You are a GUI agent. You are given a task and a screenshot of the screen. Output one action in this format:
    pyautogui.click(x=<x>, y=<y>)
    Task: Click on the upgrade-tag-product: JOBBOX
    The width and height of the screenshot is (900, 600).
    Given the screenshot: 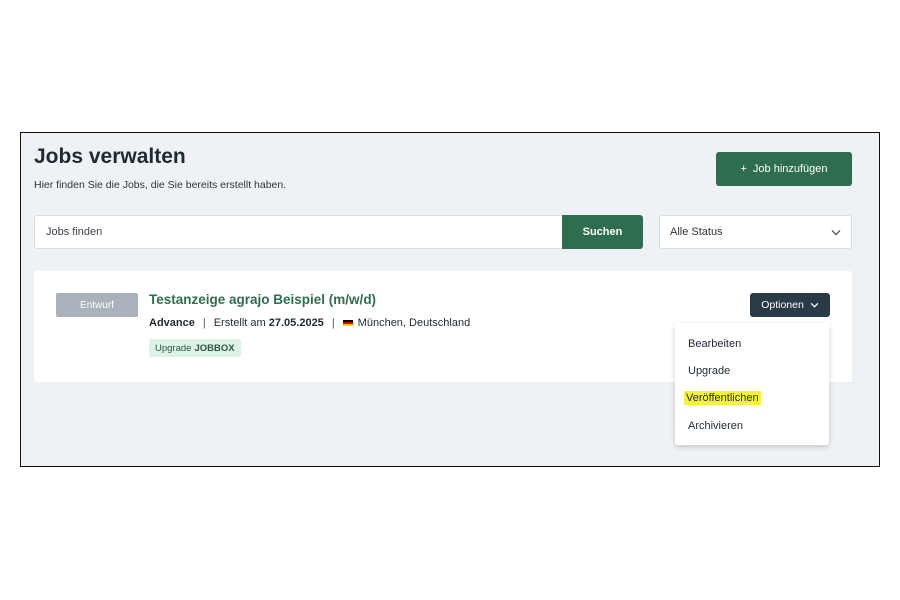 What is the action you would take?
    pyautogui.click(x=214, y=348)
    